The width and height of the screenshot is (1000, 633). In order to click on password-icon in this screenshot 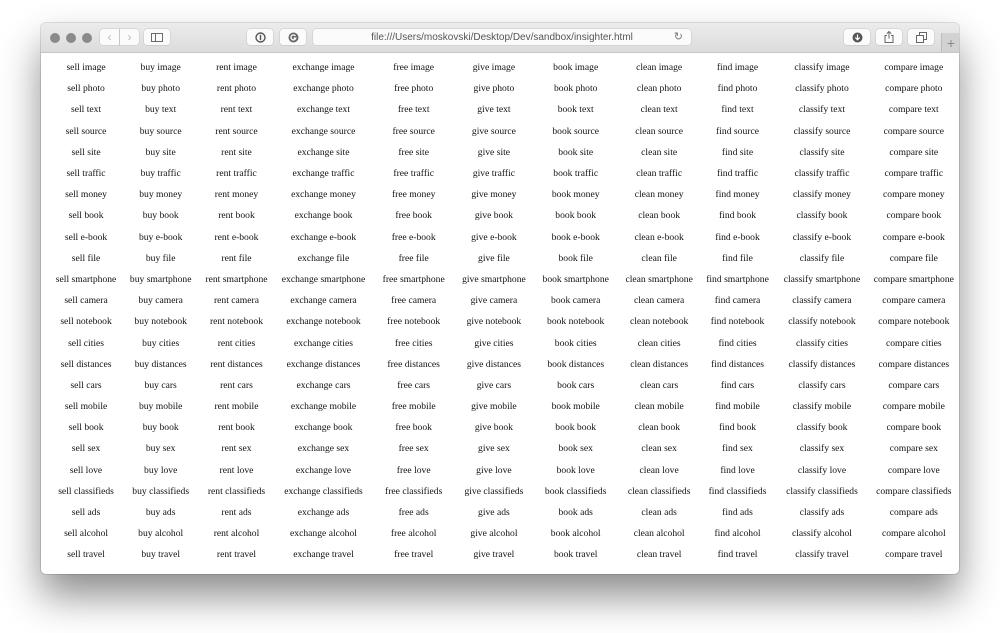, I will do `click(260, 37)`.